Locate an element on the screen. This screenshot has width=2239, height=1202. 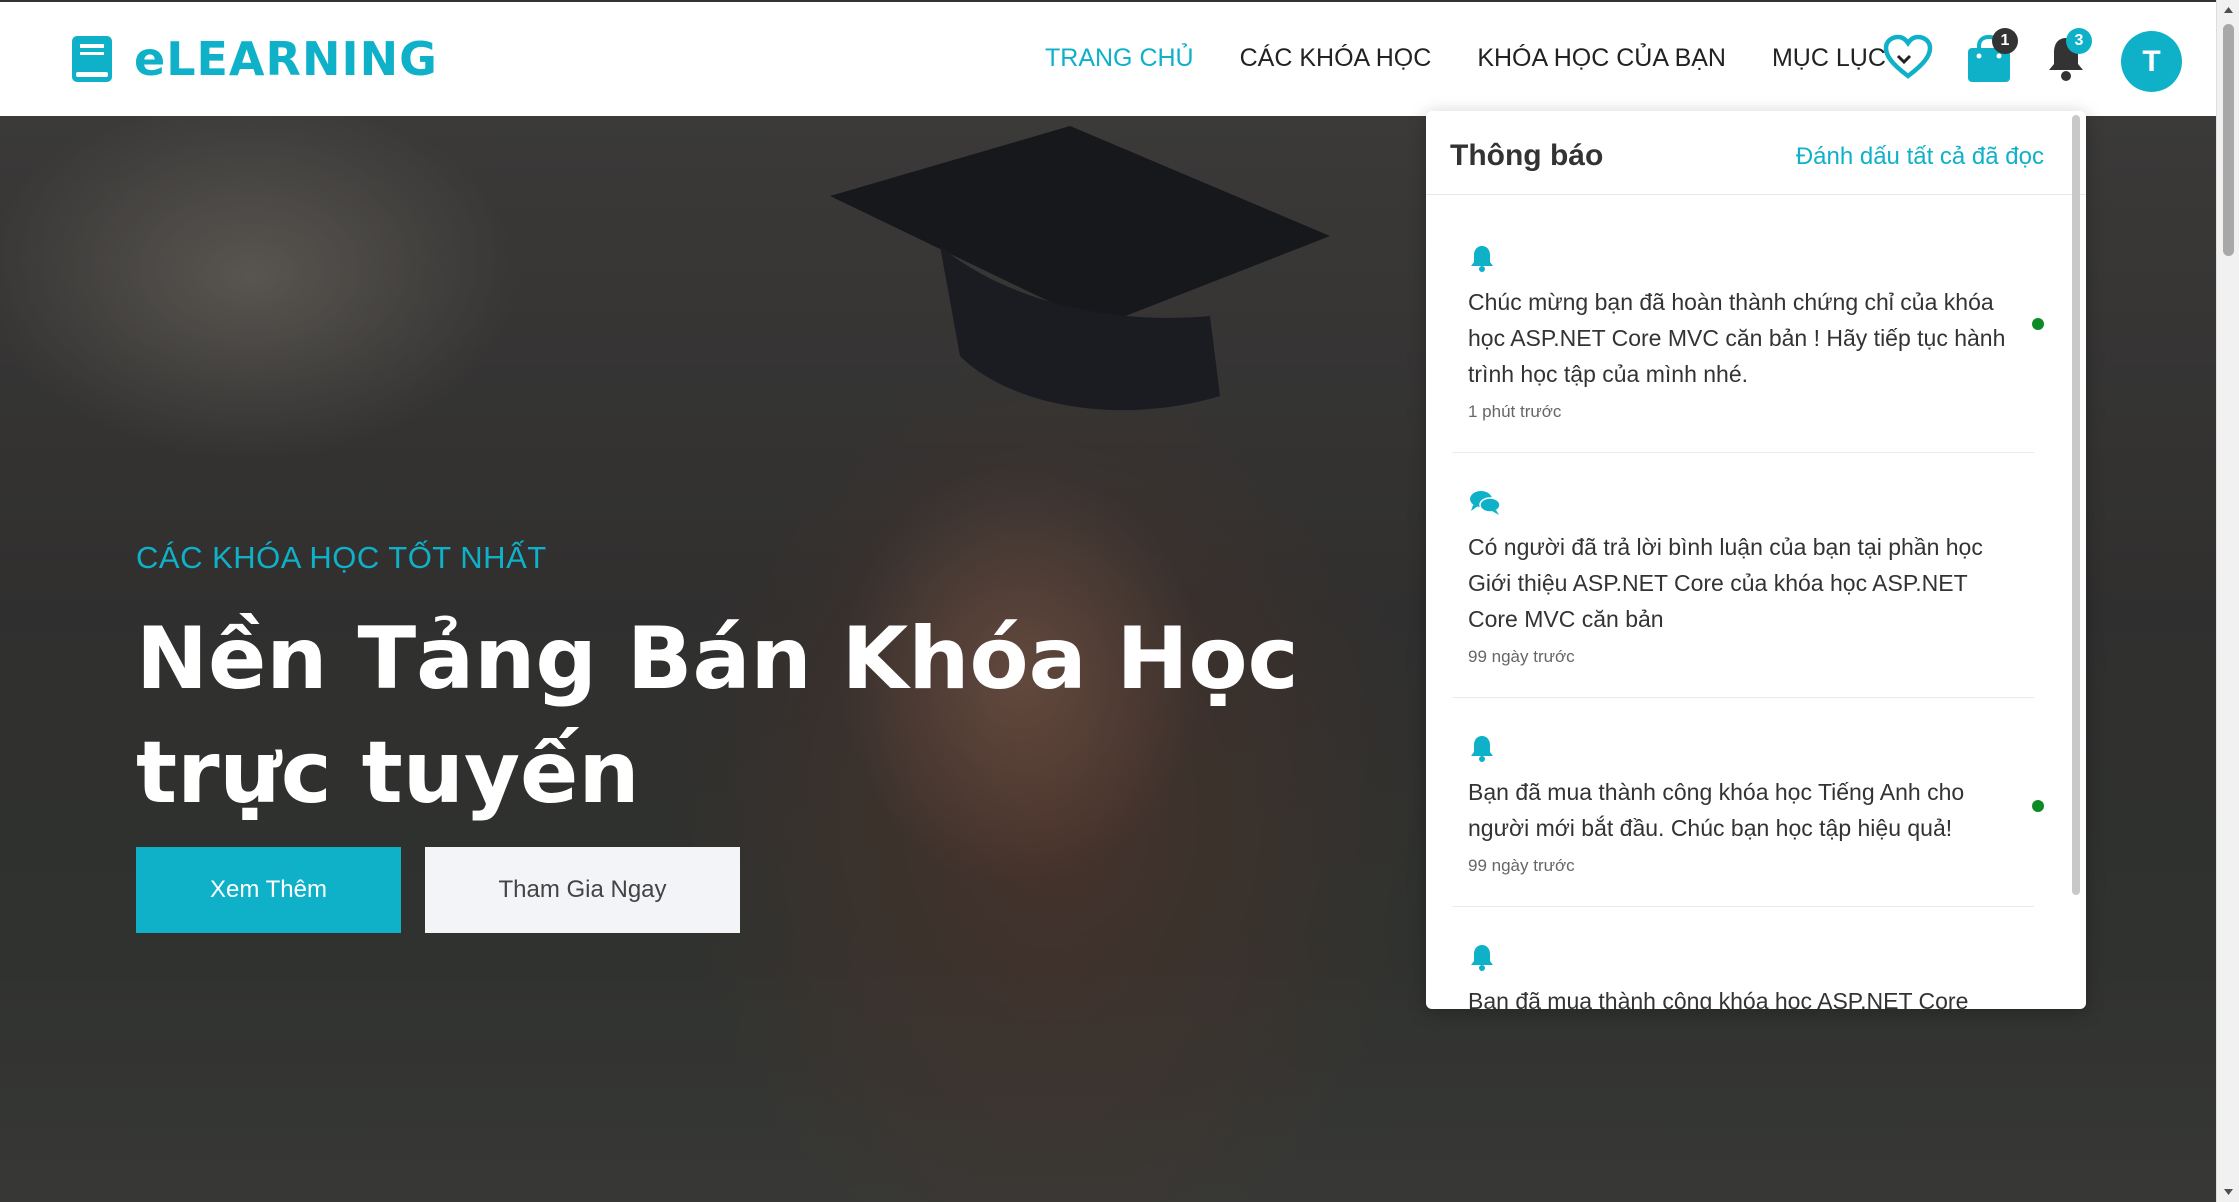
notification-header: Thông báo Đánh dấu tất cả đã đọc is located at coordinates (1756, 153).